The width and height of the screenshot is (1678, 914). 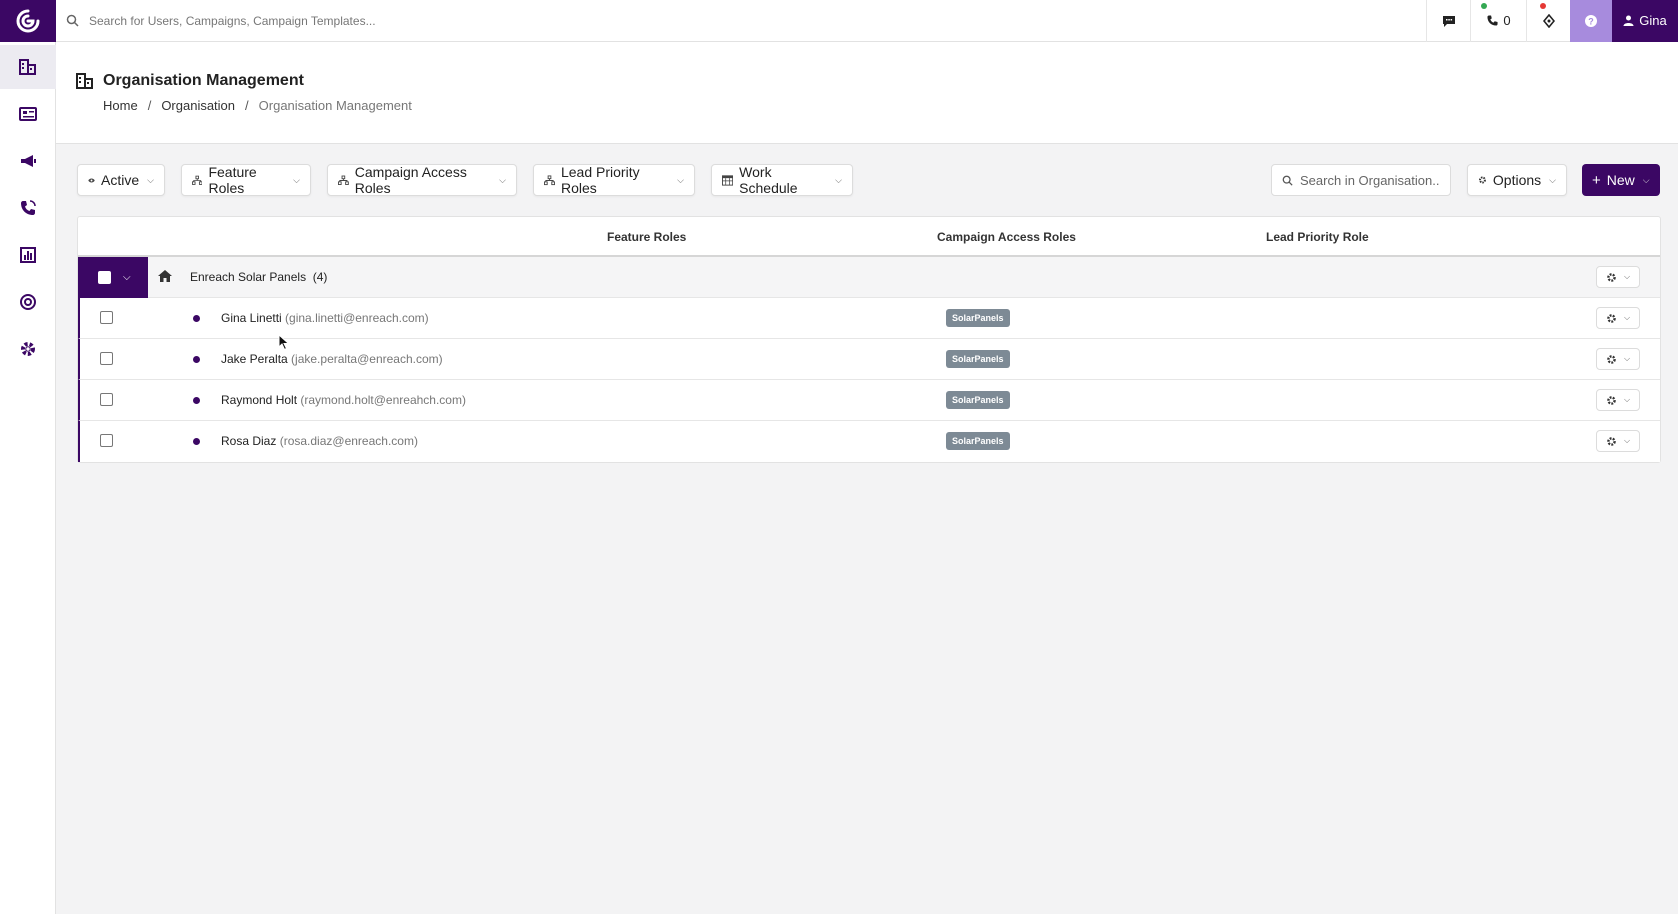 What do you see at coordinates (410, 180) in the screenshot?
I see `campaign-access-roles-label: Campaign Access Roles` at bounding box center [410, 180].